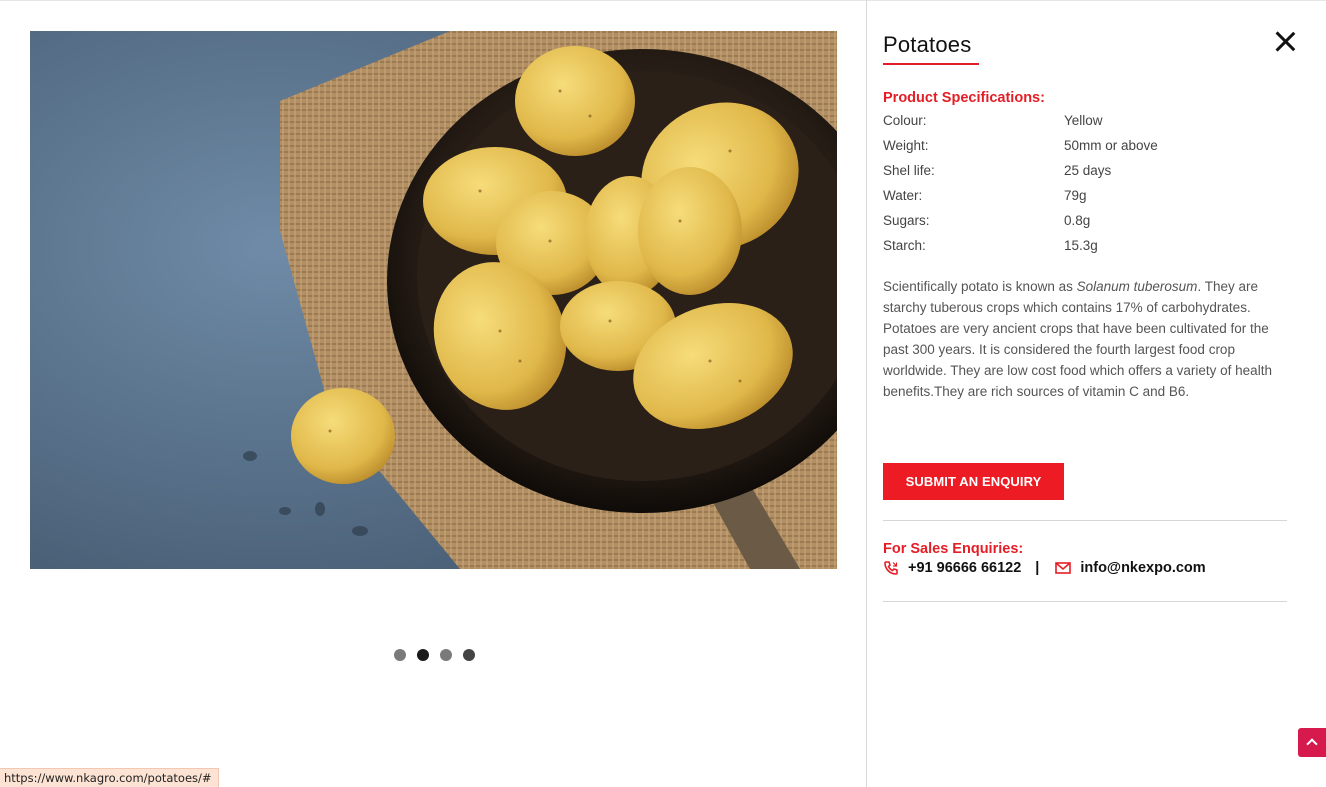 The image size is (1326, 787). I want to click on title-underline, so click(931, 64).